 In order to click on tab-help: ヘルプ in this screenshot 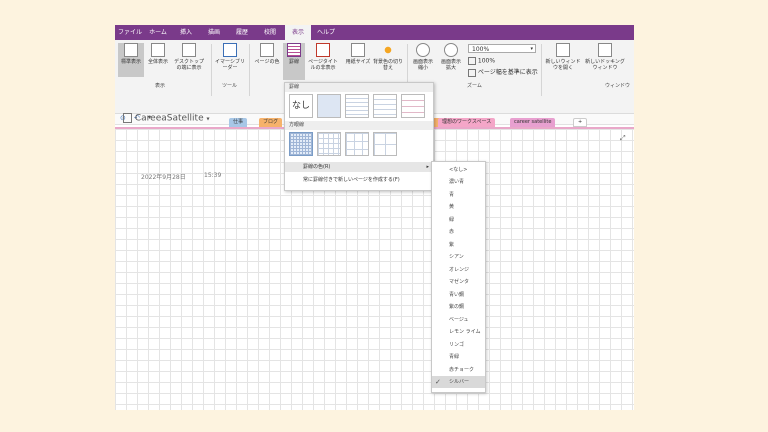, I will do `click(326, 32)`.